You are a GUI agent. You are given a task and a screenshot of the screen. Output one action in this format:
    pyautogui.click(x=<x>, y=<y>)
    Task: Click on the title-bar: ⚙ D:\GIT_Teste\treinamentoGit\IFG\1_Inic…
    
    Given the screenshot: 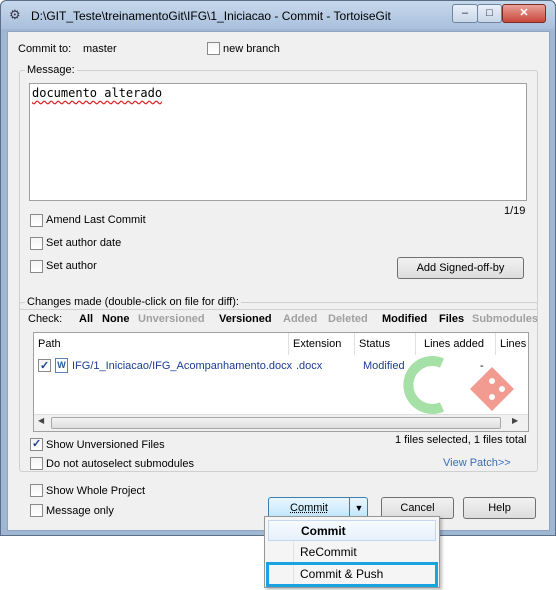 What is the action you would take?
    pyautogui.click(x=278, y=15)
    